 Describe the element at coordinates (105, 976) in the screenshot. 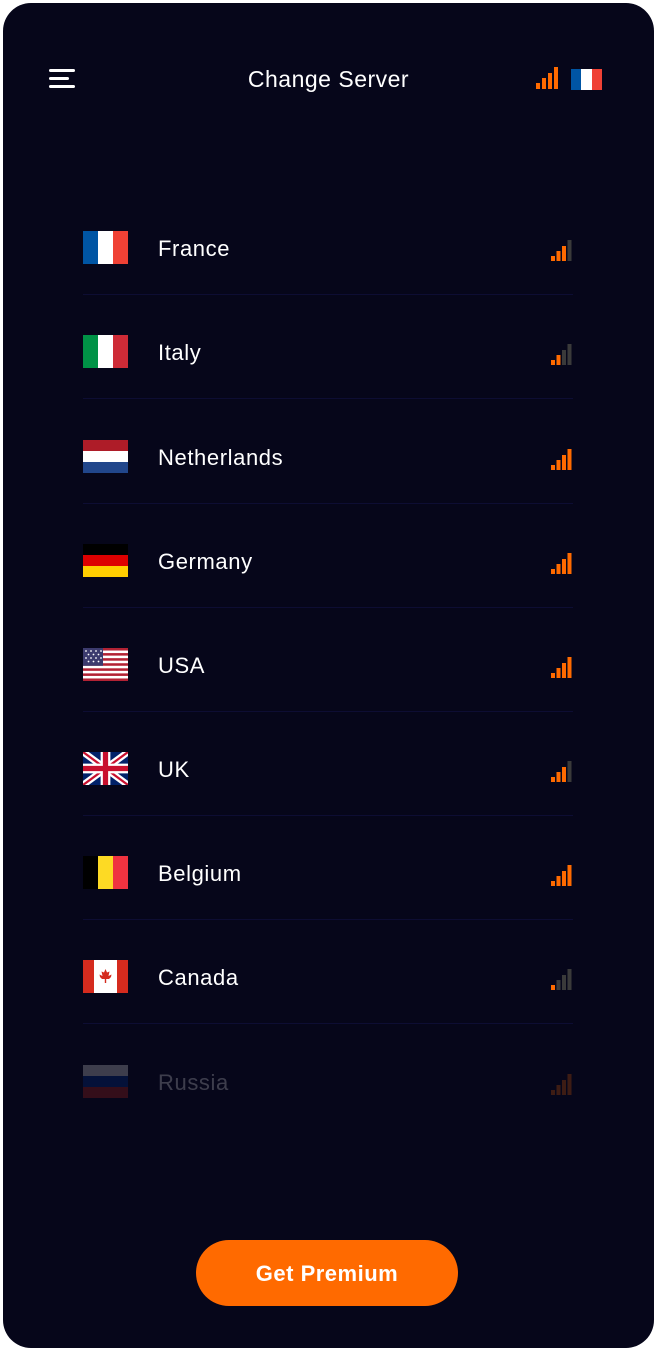

I see `canada-flag-icon` at that location.